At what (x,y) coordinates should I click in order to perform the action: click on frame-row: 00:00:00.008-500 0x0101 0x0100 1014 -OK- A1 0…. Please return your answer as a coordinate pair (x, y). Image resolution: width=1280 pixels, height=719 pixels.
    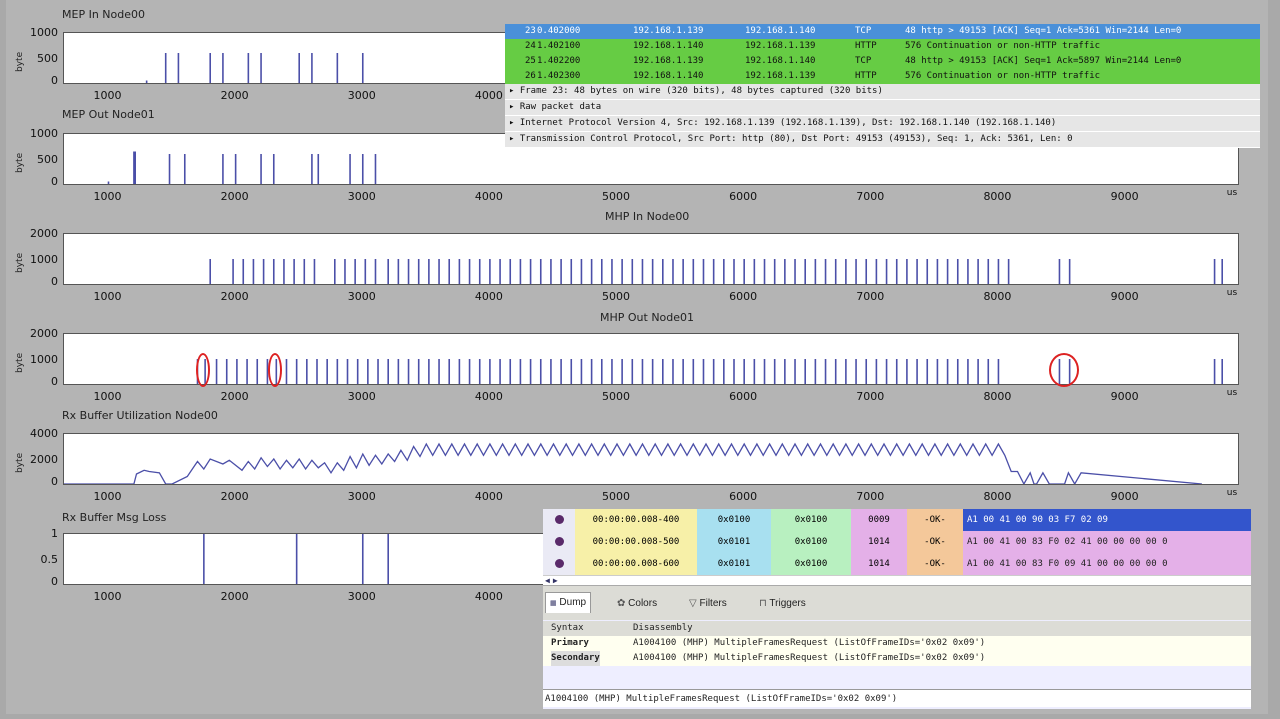
    Looking at the image, I should click on (897, 542).